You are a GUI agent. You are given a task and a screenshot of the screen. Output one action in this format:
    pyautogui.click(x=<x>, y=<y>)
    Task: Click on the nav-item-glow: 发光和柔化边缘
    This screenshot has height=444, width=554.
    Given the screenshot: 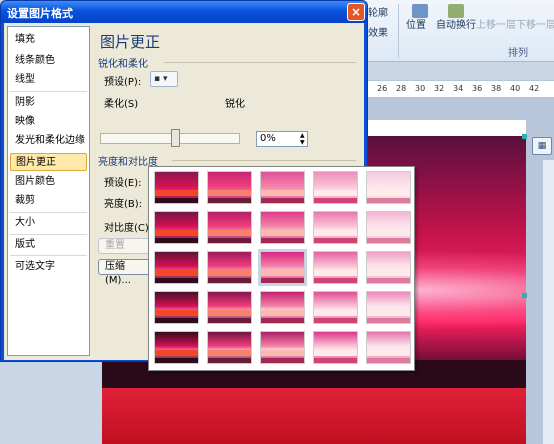 What is the action you would take?
    pyautogui.click(x=48, y=141)
    